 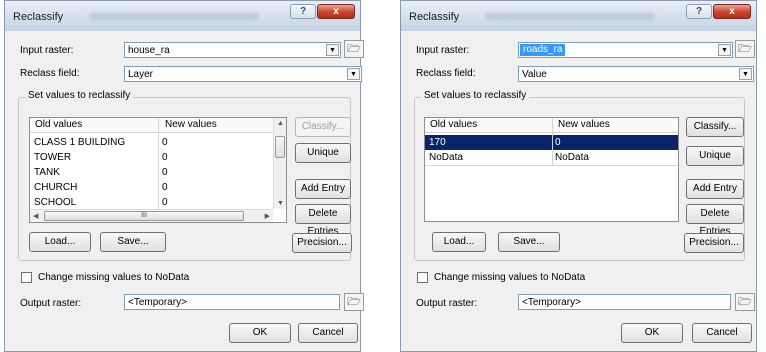 What do you see at coordinates (534, 74) in the screenshot?
I see `reclass-field-value: Value` at bounding box center [534, 74].